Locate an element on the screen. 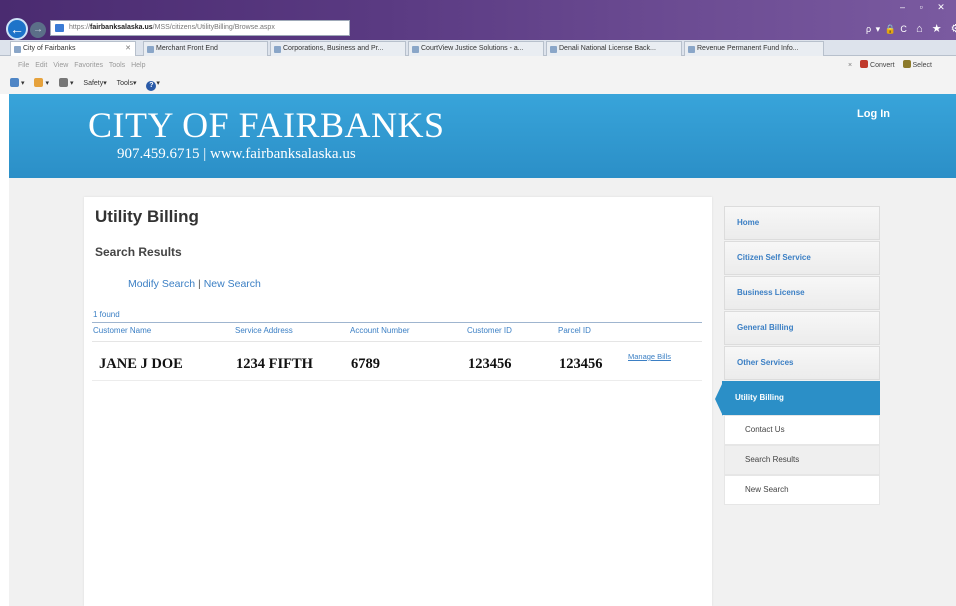  modify-search-link: Modify Search is located at coordinates (161, 284).